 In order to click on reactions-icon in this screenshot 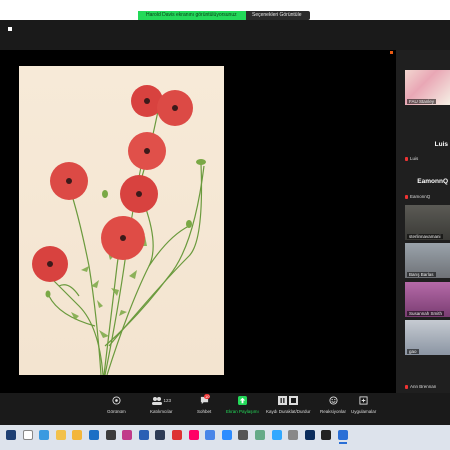, I will do `click(333, 400)`.